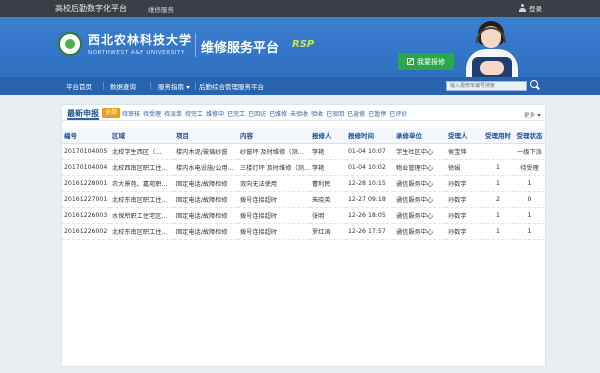 Image resolution: width=600 pixels, height=373 pixels. I want to click on user-icon, so click(522, 8).